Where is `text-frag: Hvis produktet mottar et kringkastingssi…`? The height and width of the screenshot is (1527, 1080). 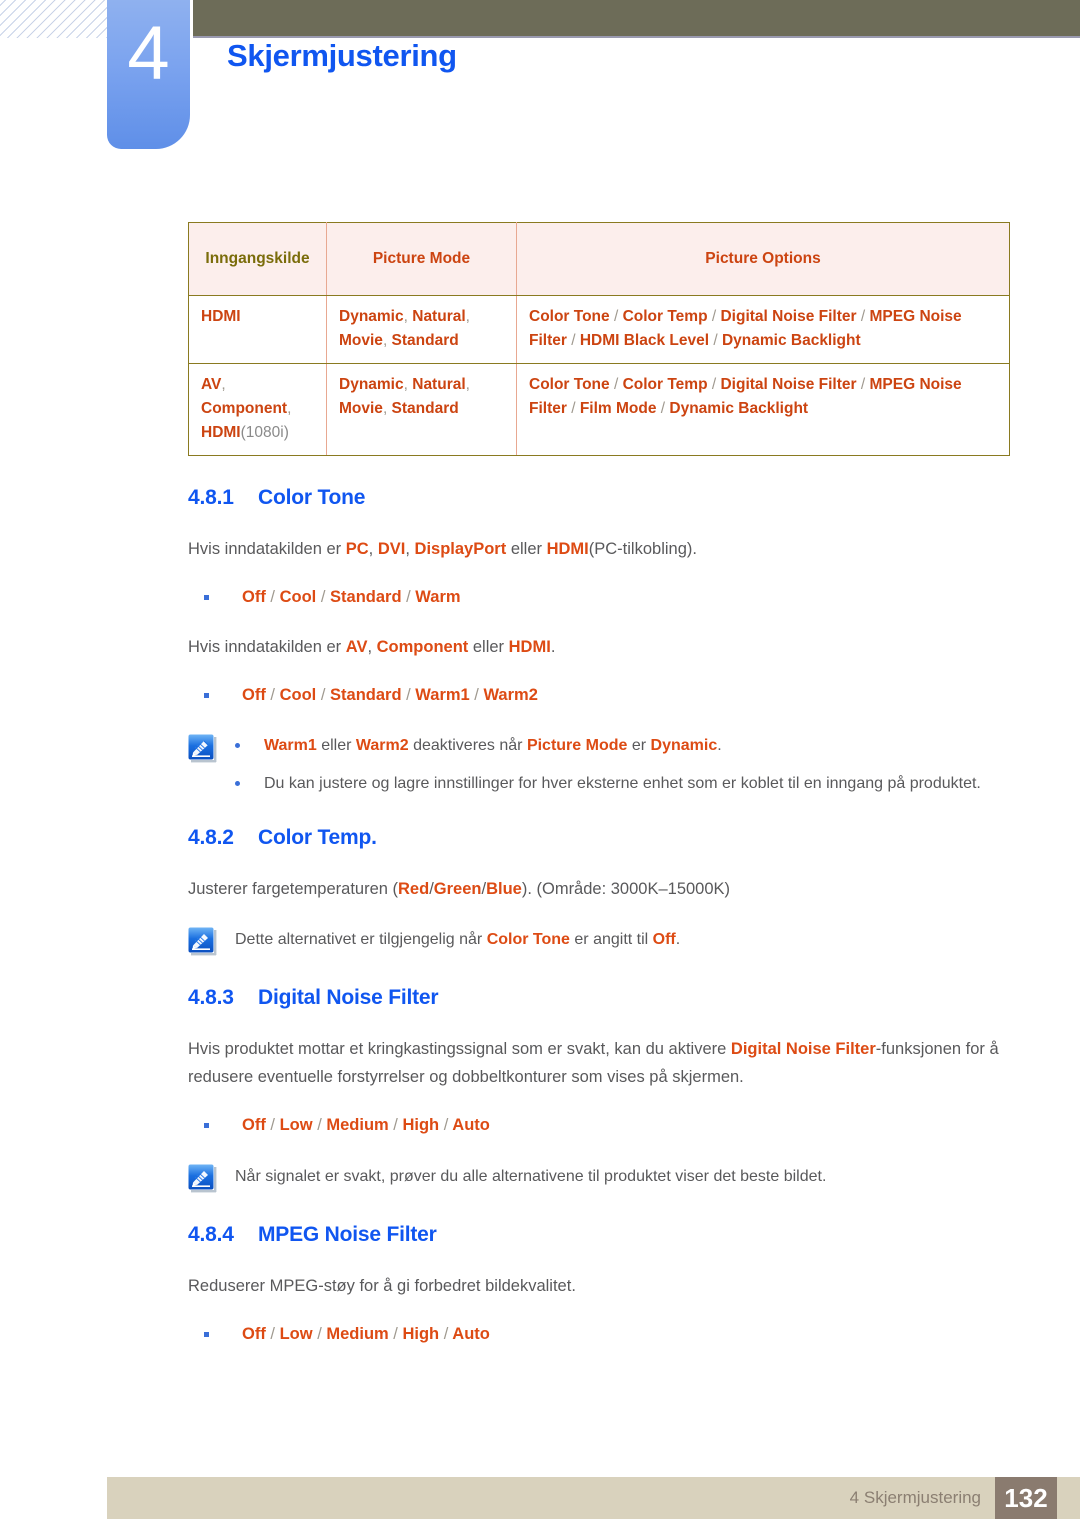
text-frag: Hvis produktet mottar et kringkastingssi… is located at coordinates (459, 1049).